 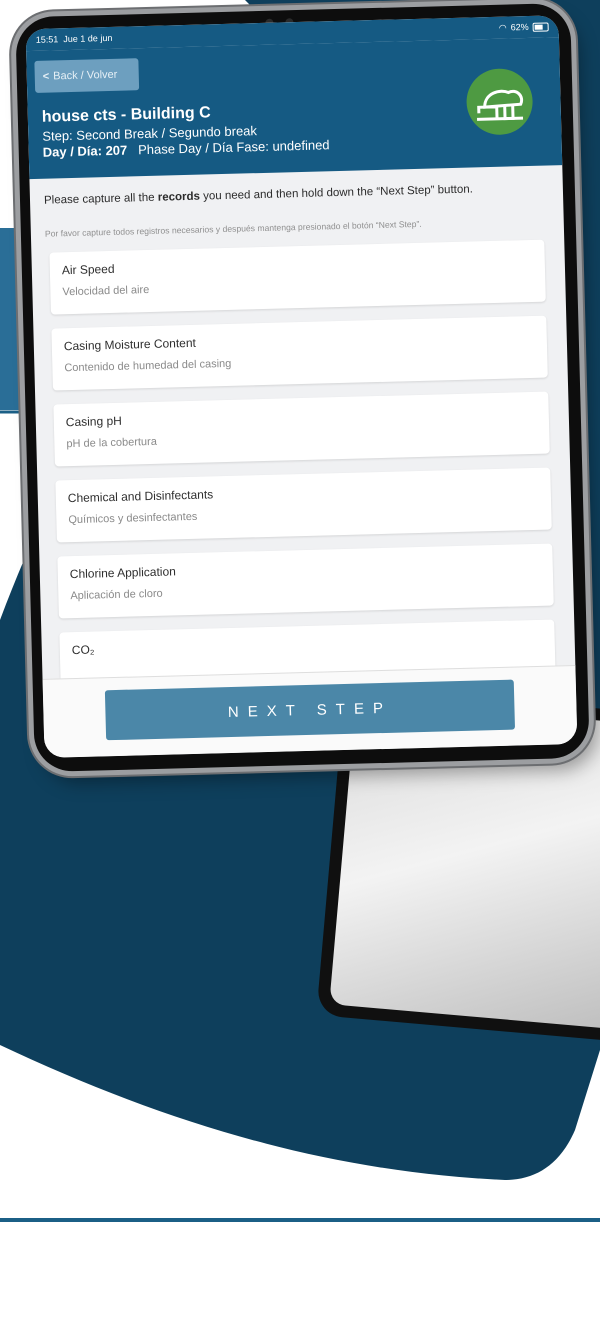 I want to click on record-subtitle: pH de la cobertura, so click(x=112, y=443).